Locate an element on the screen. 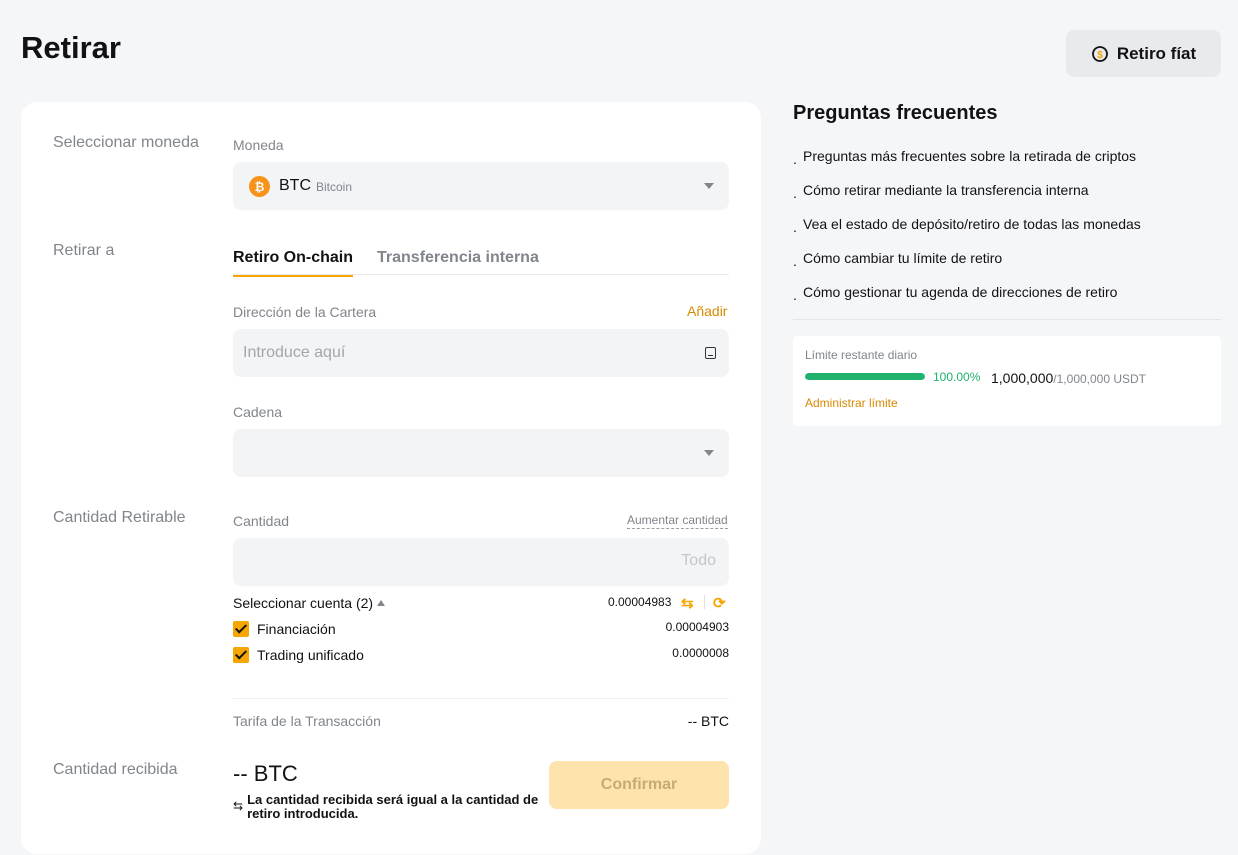 The height and width of the screenshot is (855, 1238). received-amount: -- BTC is located at coordinates (265, 773).